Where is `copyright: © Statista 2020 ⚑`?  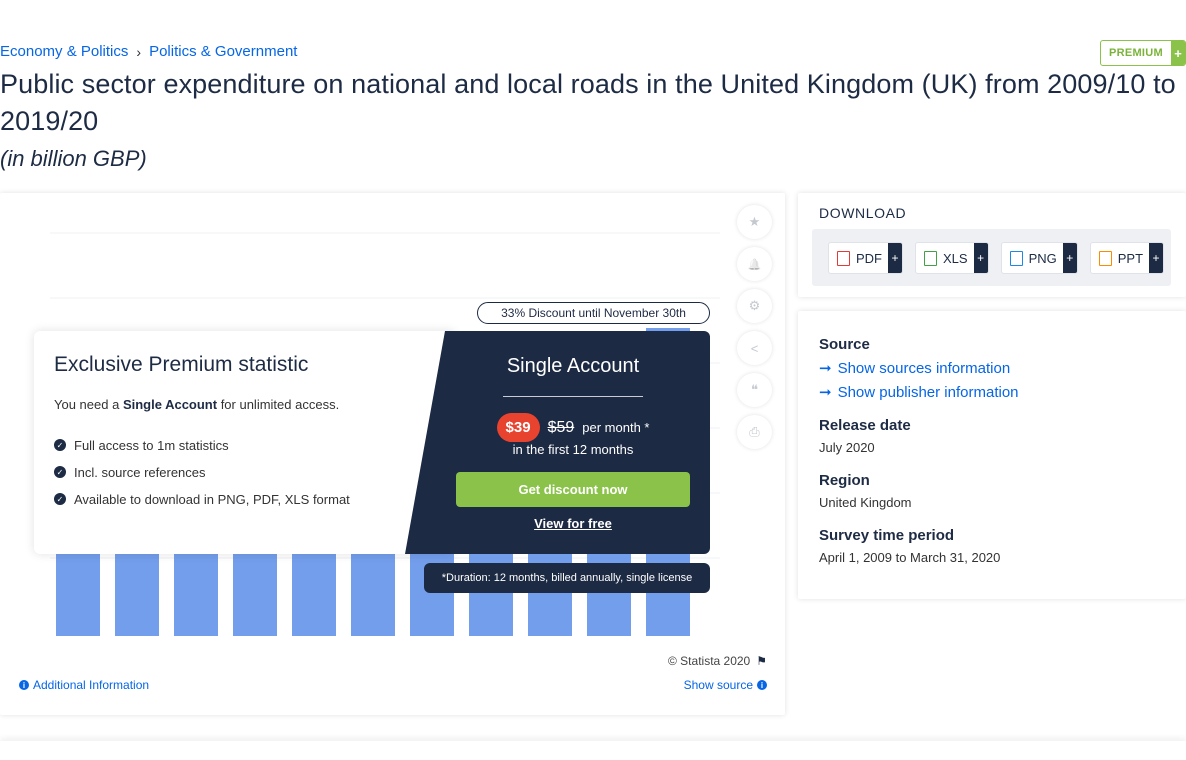 copyright: © Statista 2020 ⚑ is located at coordinates (717, 661).